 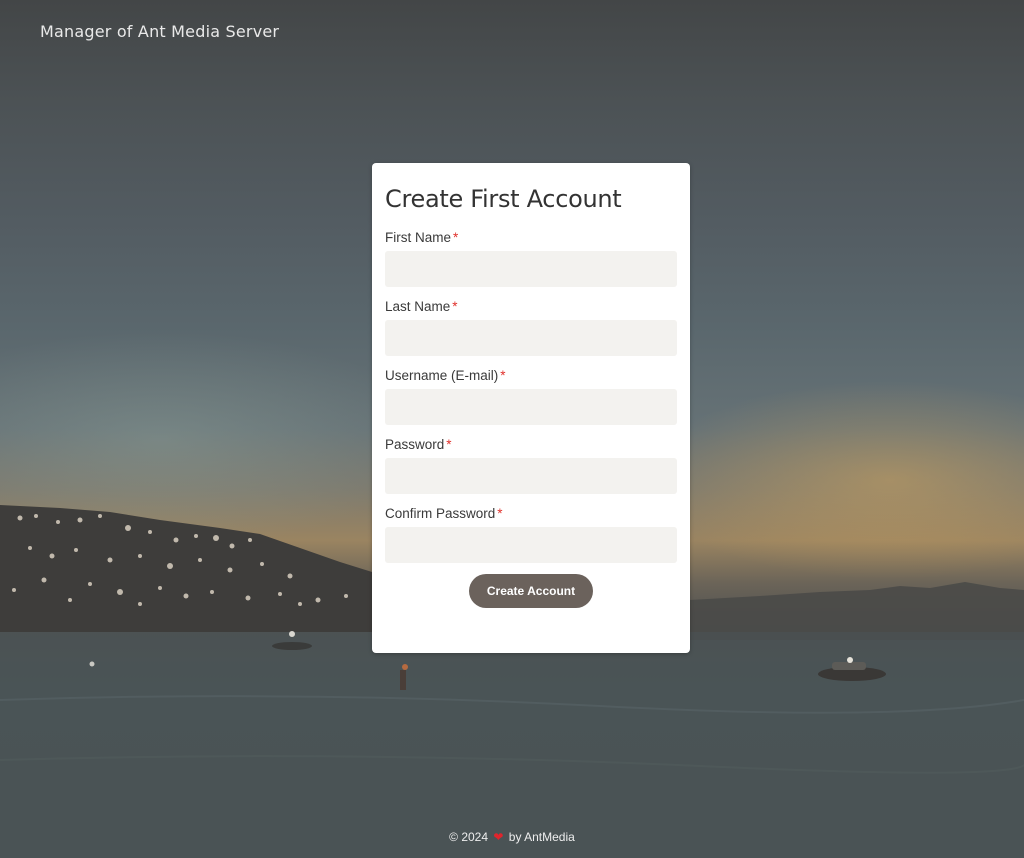 What do you see at coordinates (440, 513) in the screenshot?
I see `confirm-password-label-text: Confirm Password` at bounding box center [440, 513].